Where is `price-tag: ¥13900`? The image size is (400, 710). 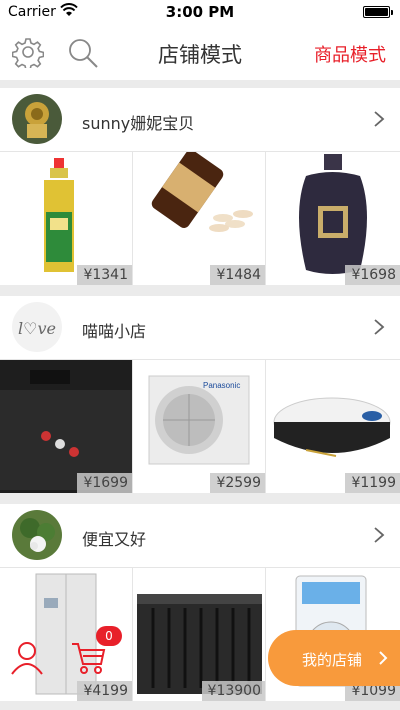 price-tag: ¥13900 is located at coordinates (233, 691).